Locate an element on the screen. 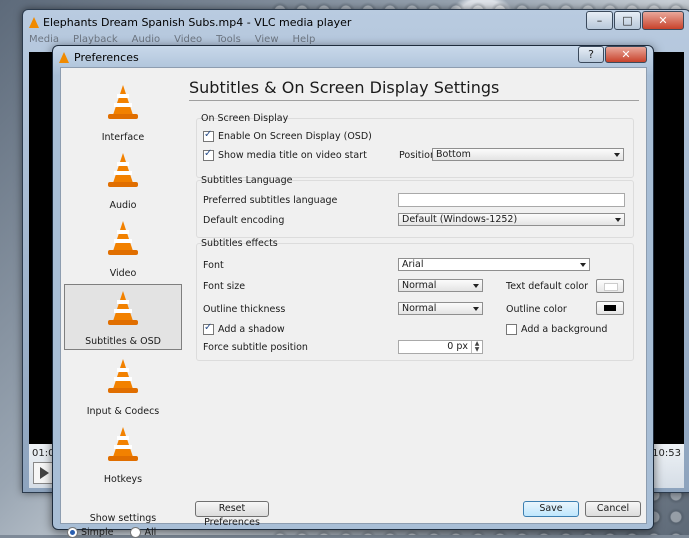 The height and width of the screenshot is (538, 689). video-cone-icon is located at coordinates (123, 238).